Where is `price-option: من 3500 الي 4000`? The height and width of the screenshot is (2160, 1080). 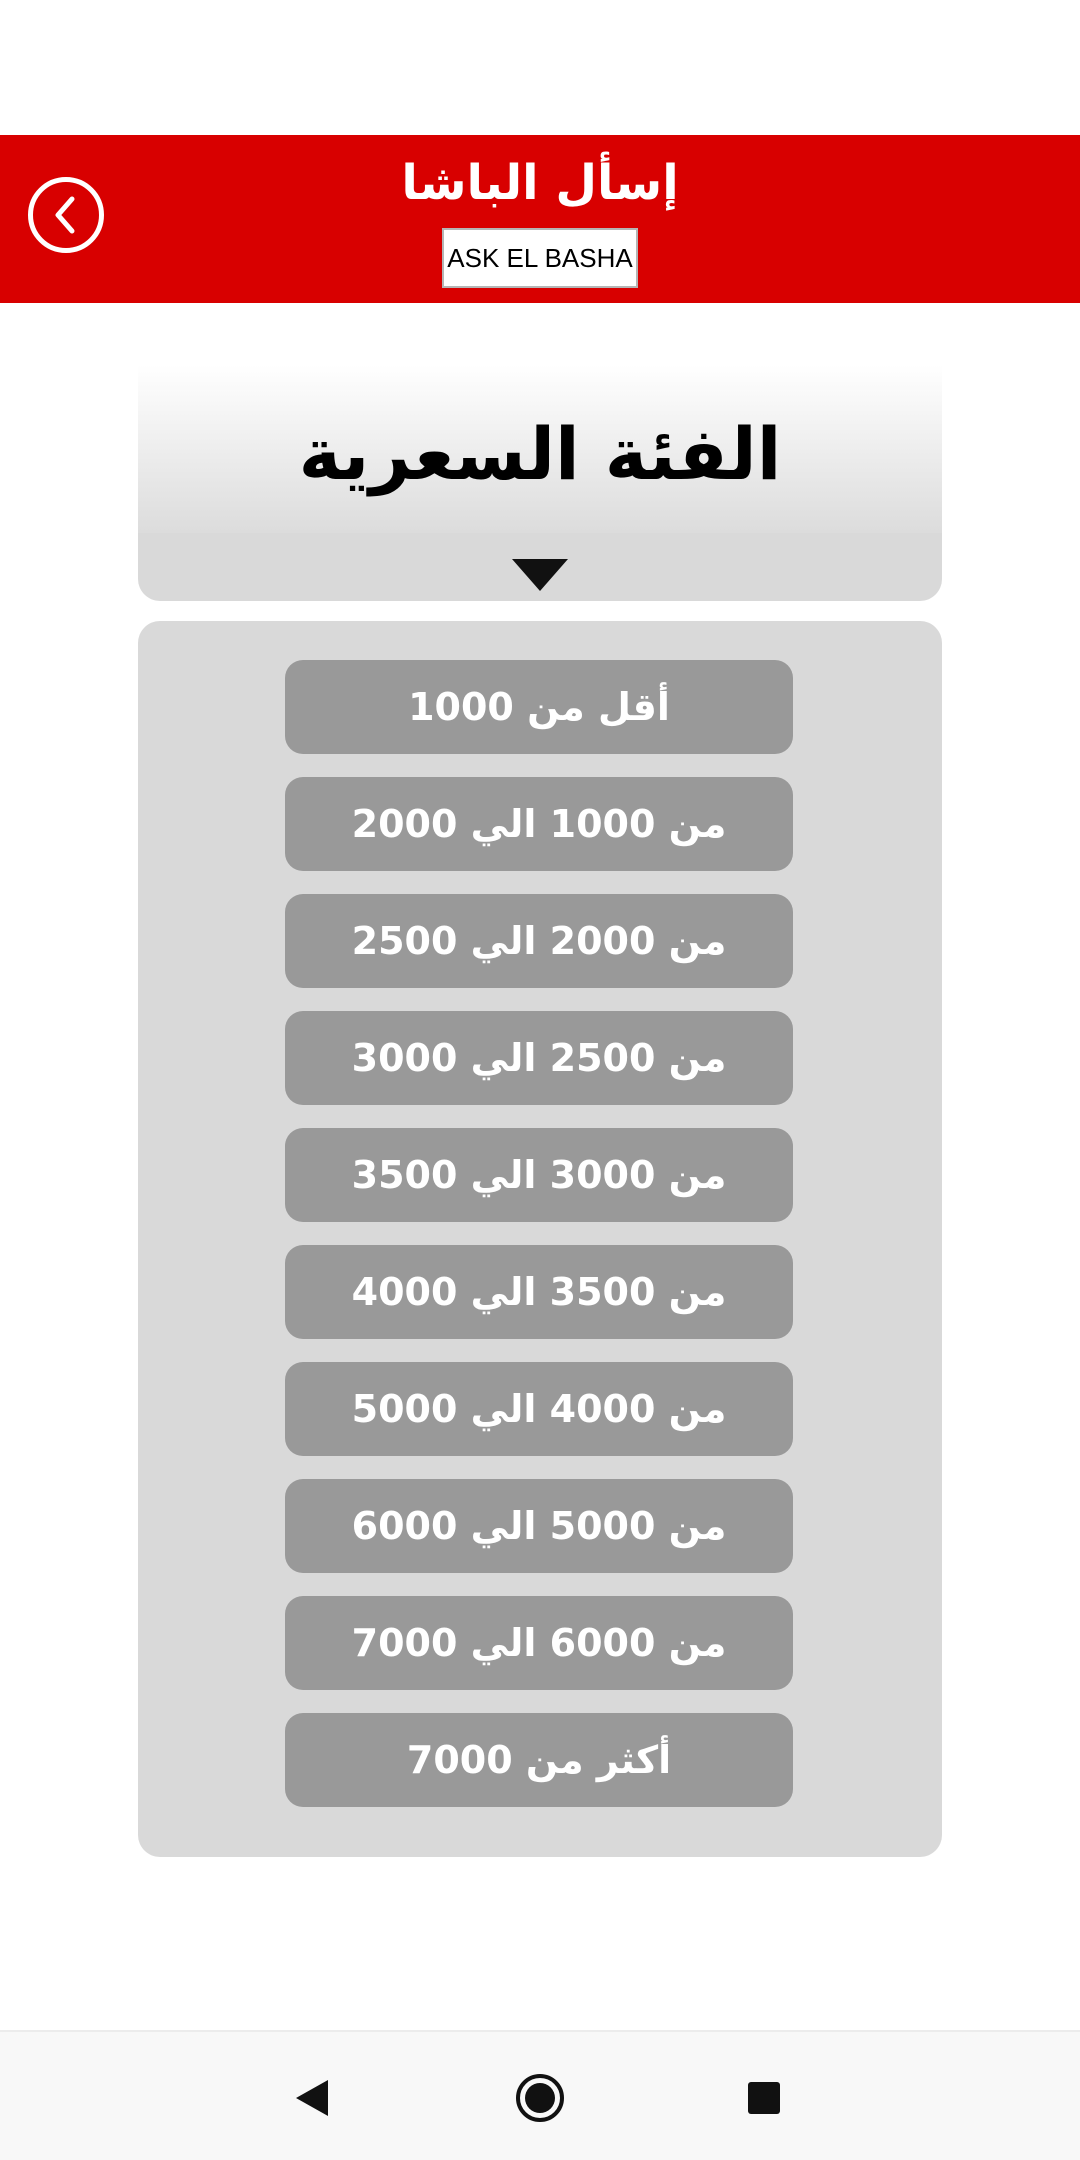 price-option: من 3500 الي 4000 is located at coordinates (539, 1292).